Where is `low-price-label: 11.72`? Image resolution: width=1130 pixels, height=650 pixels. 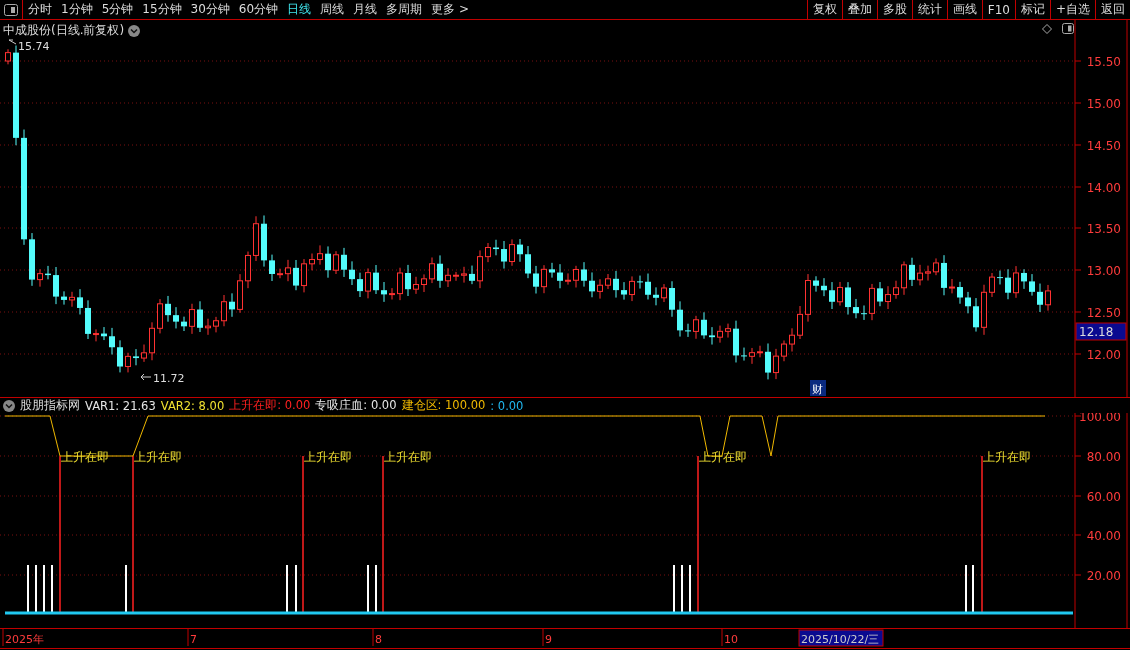 low-price-label: 11.72 is located at coordinates (169, 378).